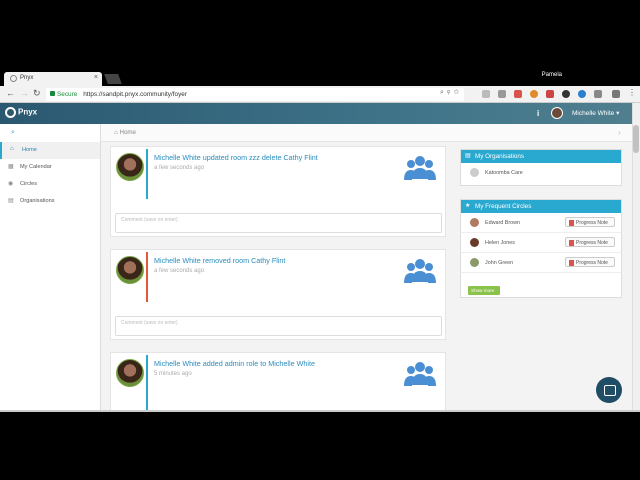 This screenshot has height=480, width=640. I want to click on circle-label: John Green, so click(499, 263).